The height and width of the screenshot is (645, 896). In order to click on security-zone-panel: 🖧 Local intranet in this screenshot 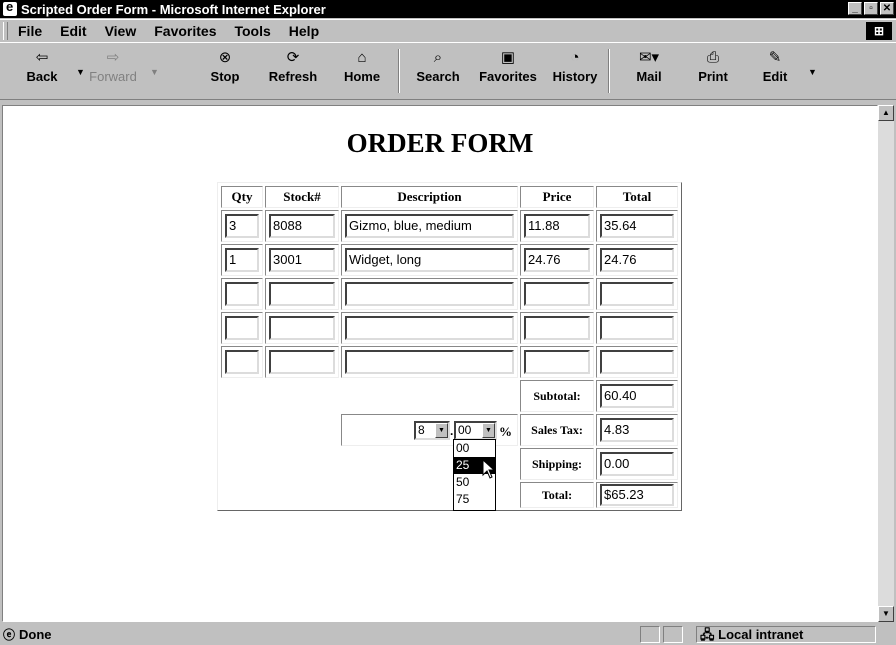, I will do `click(786, 634)`.